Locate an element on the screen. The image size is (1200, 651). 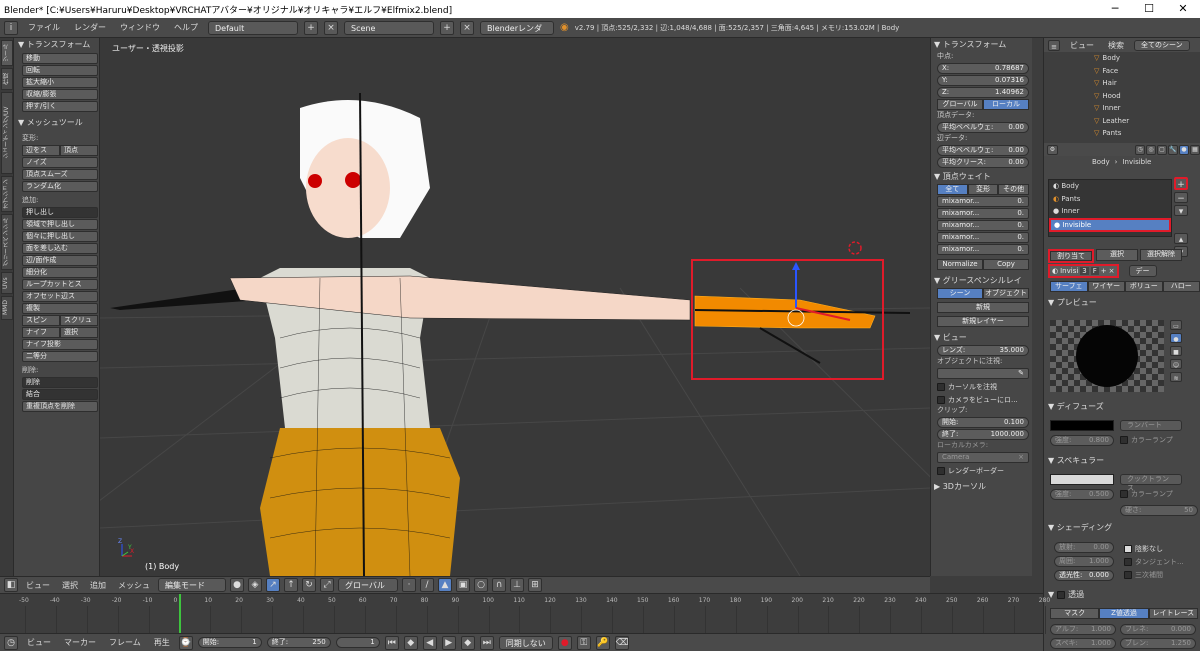
insert-key-icon: 🔑 is located at coordinates (602, 642).